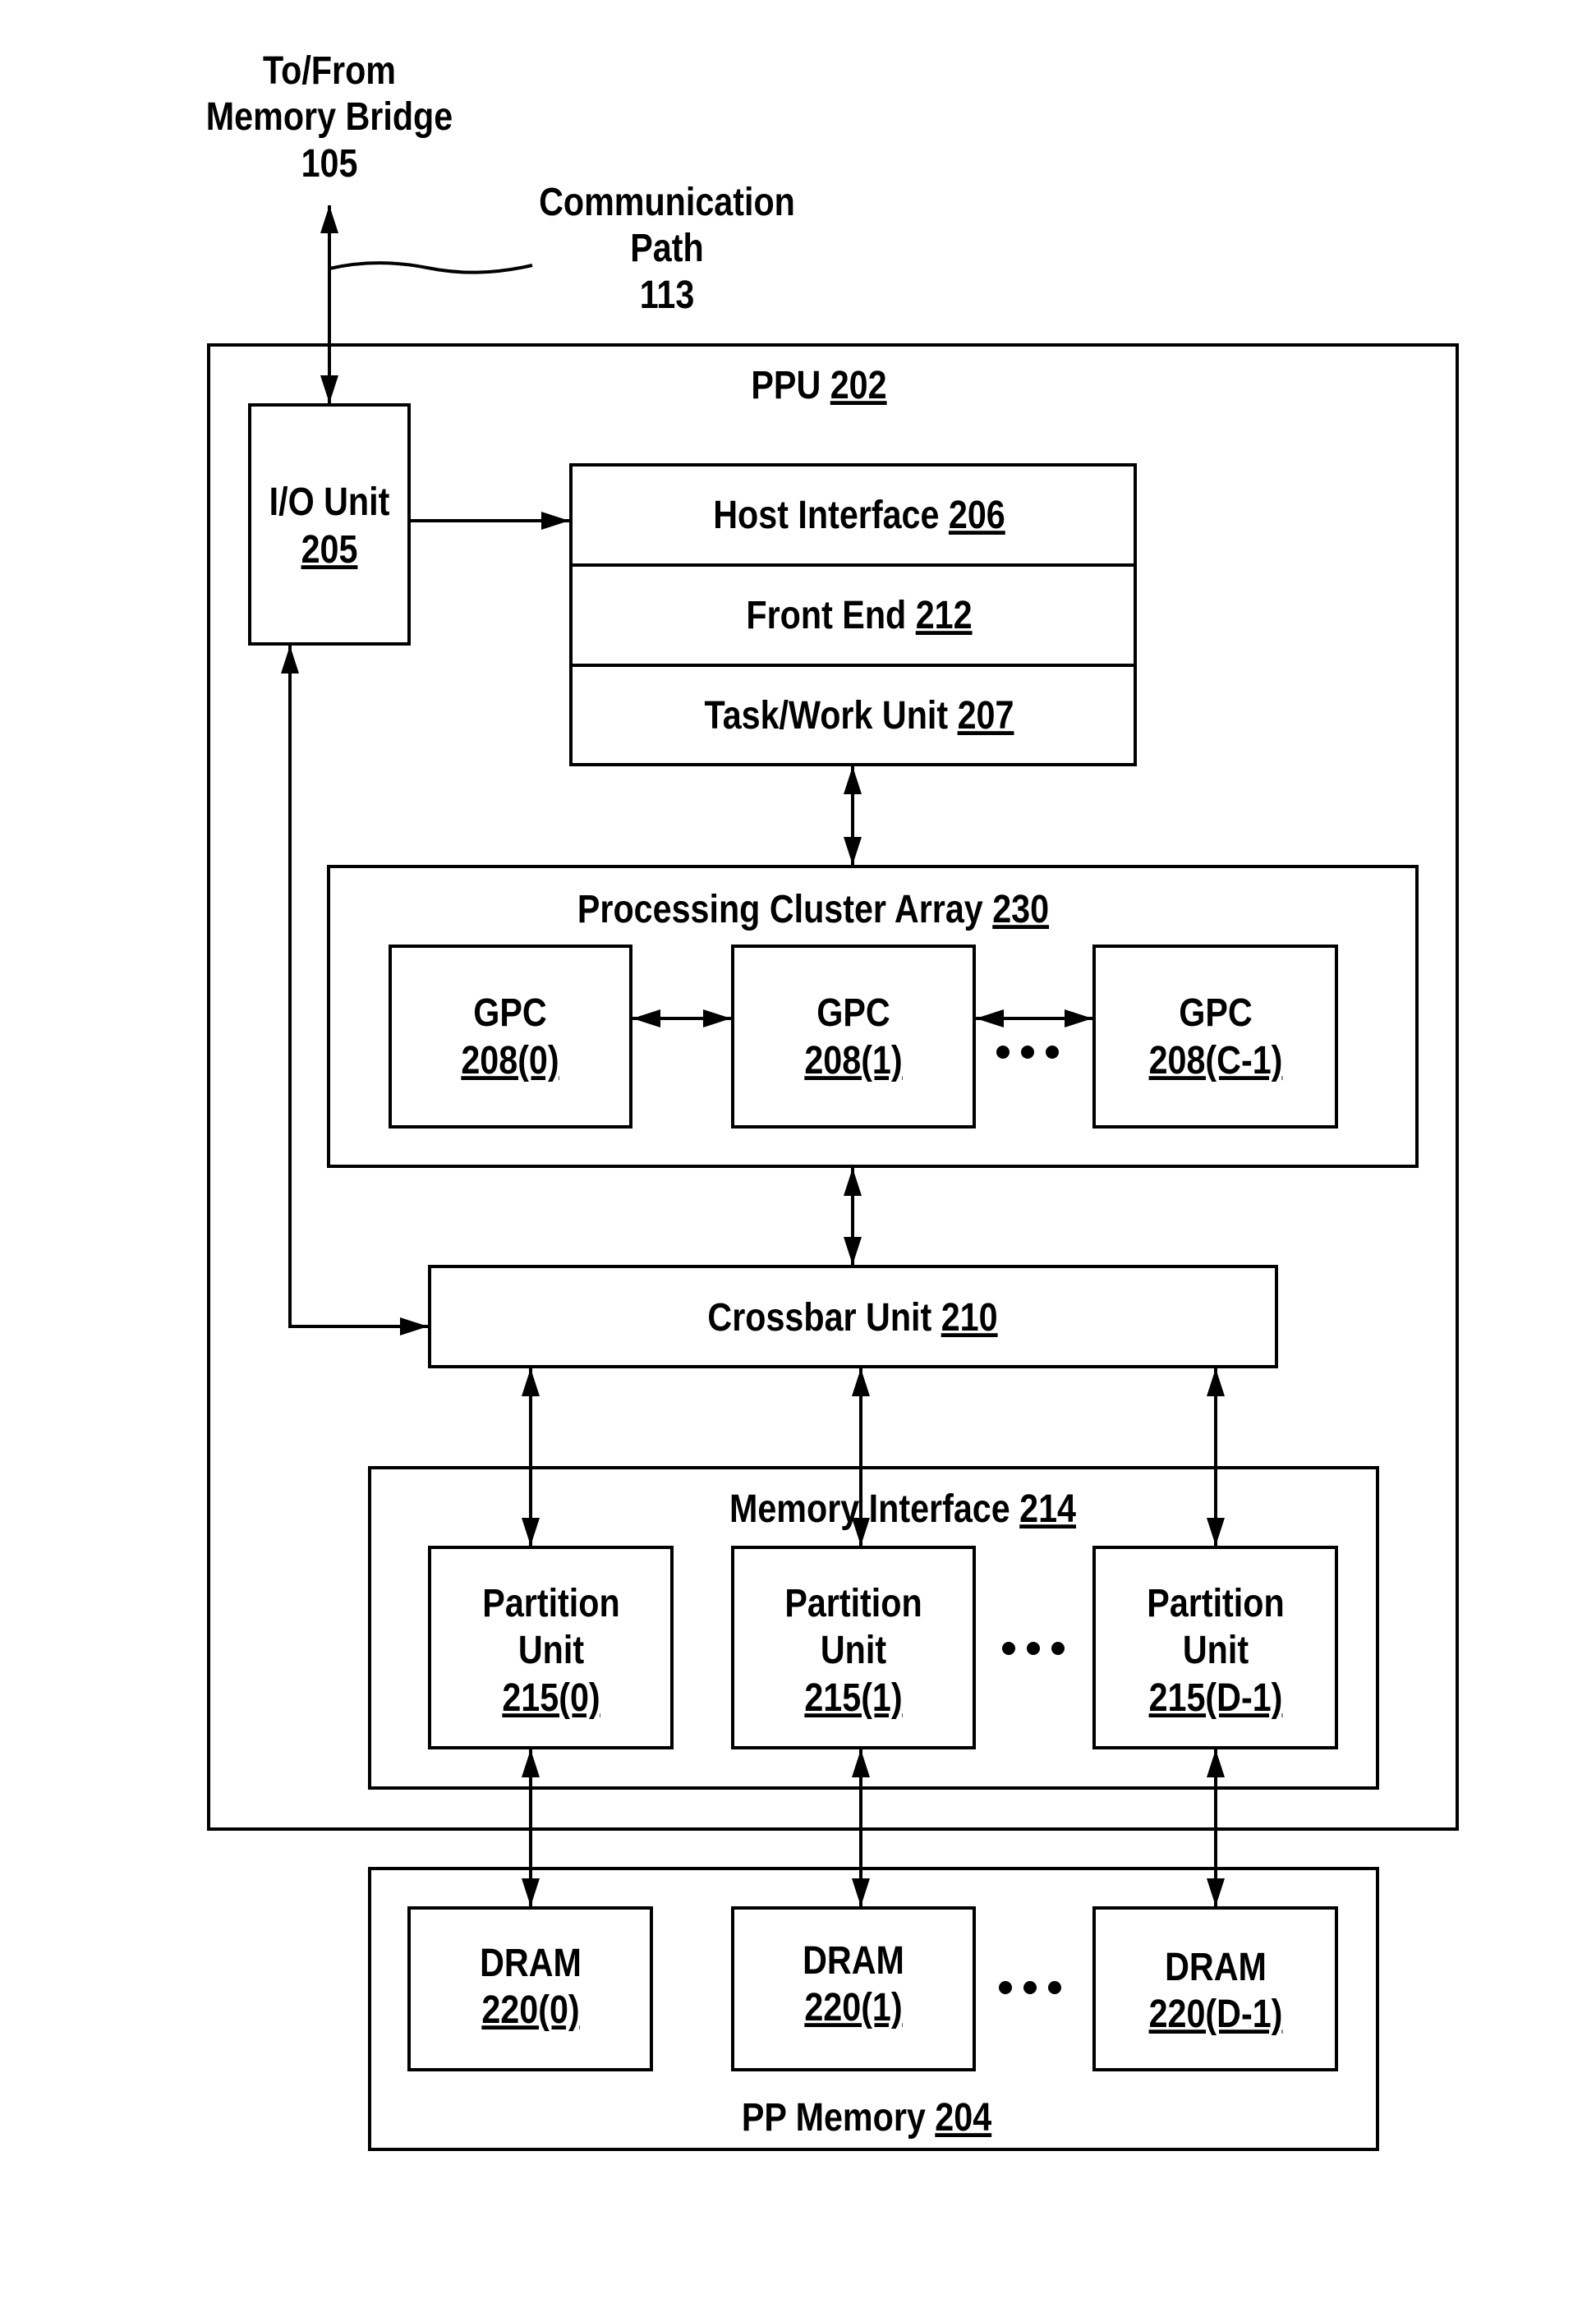 The image size is (1596, 2303). I want to click on host-interface-label: Host Interface 206, so click(859, 515).